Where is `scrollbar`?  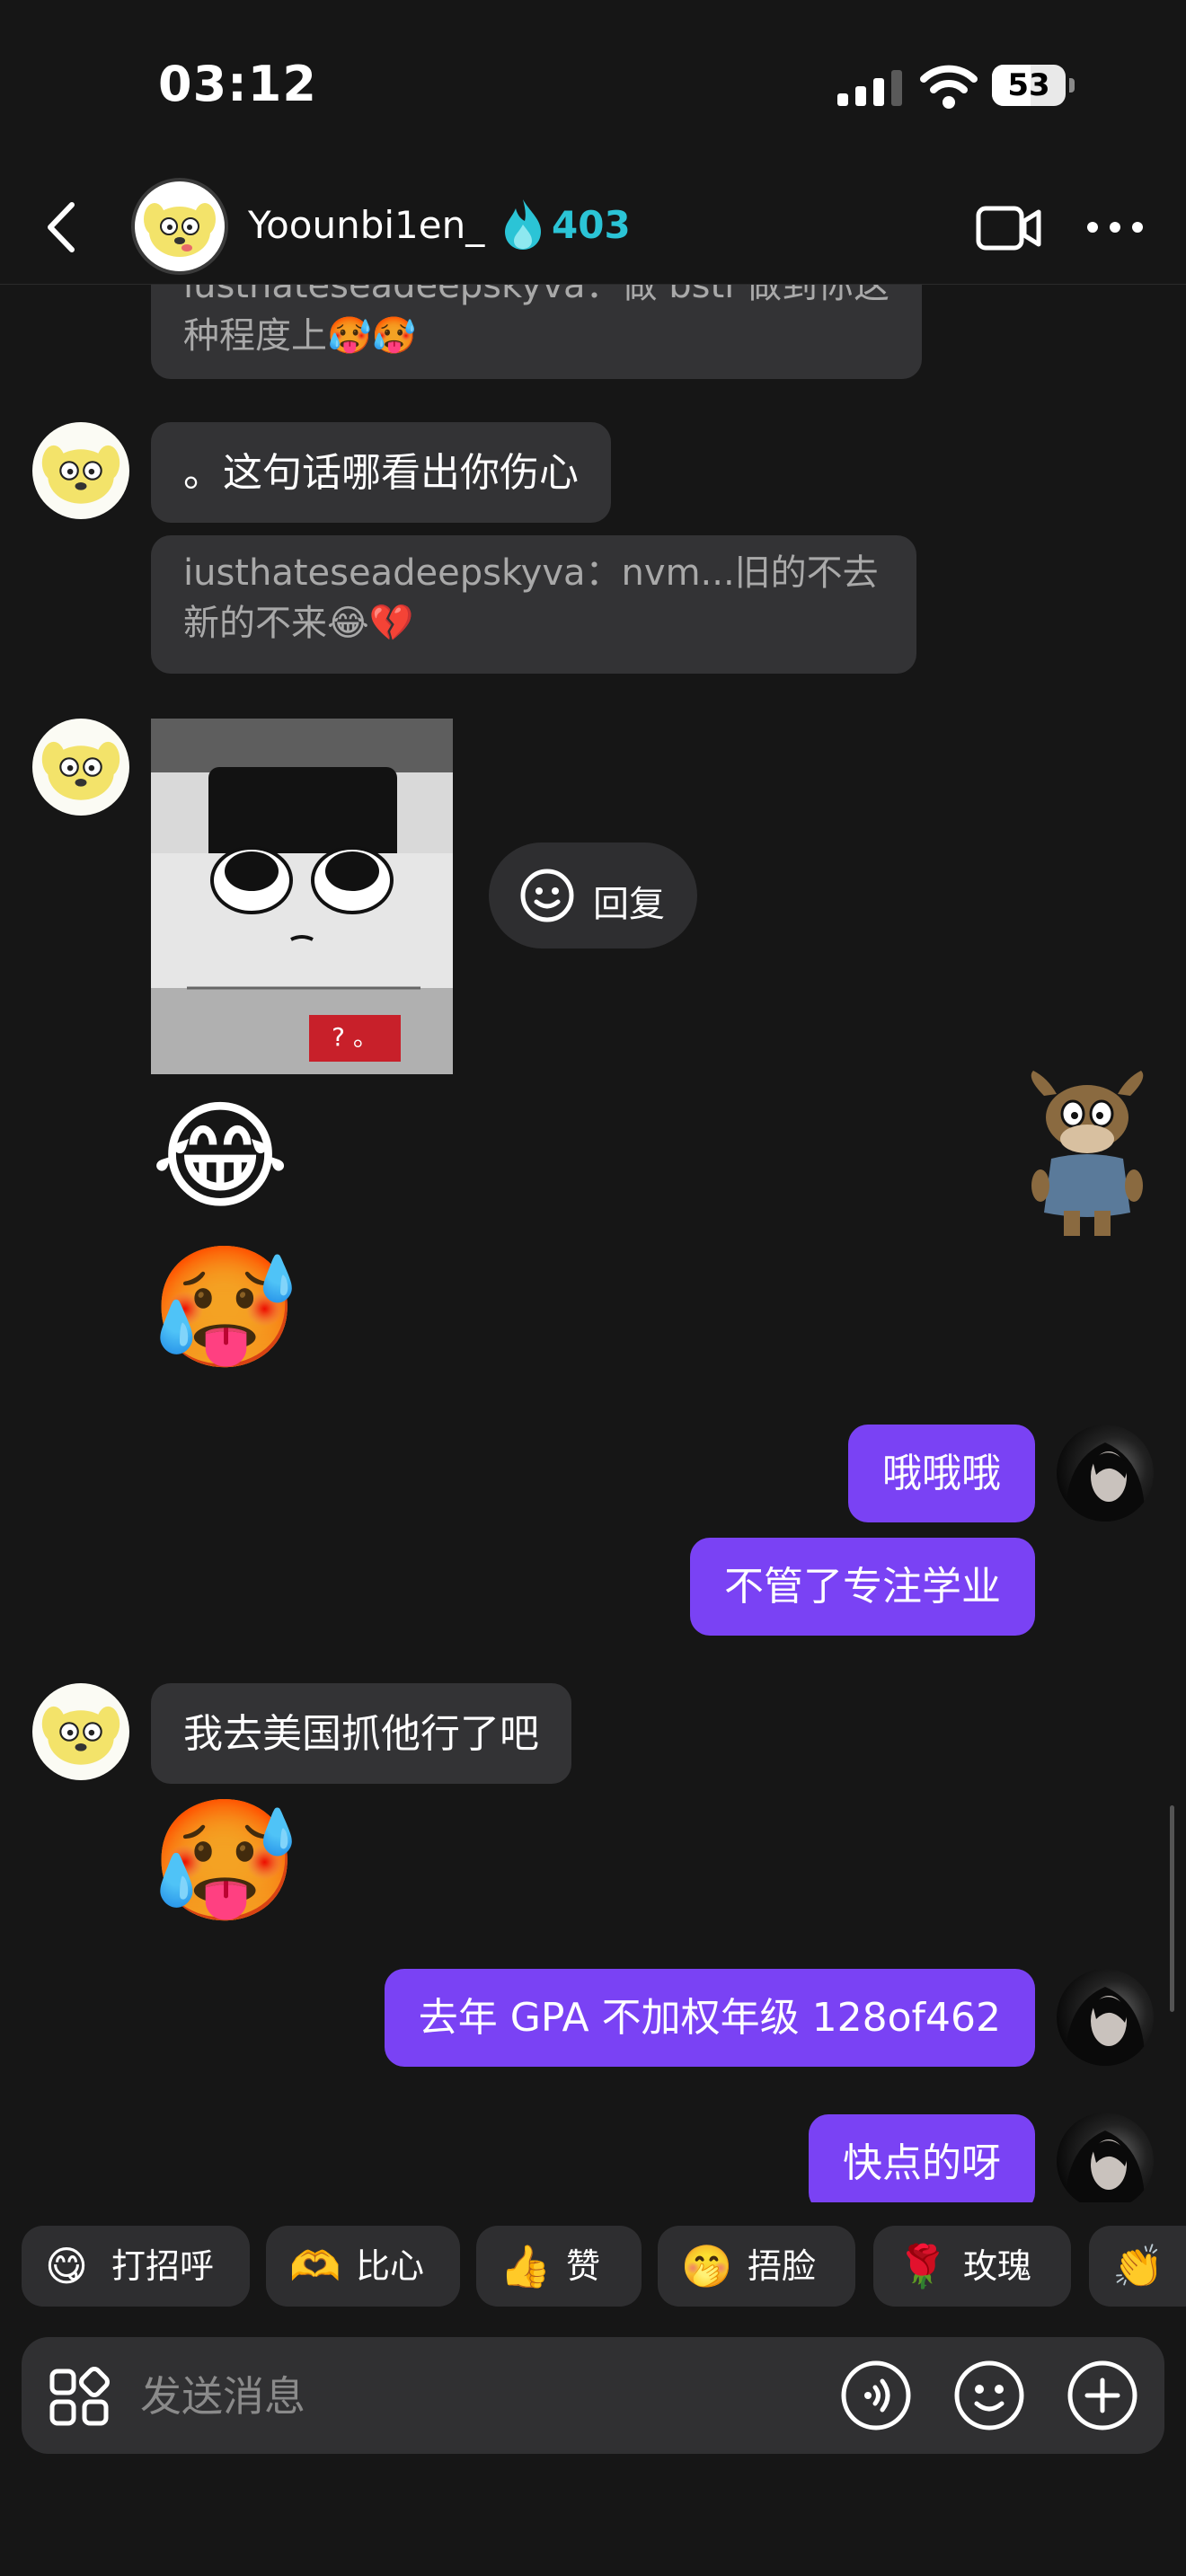
scrollbar is located at coordinates (1172, 1908).